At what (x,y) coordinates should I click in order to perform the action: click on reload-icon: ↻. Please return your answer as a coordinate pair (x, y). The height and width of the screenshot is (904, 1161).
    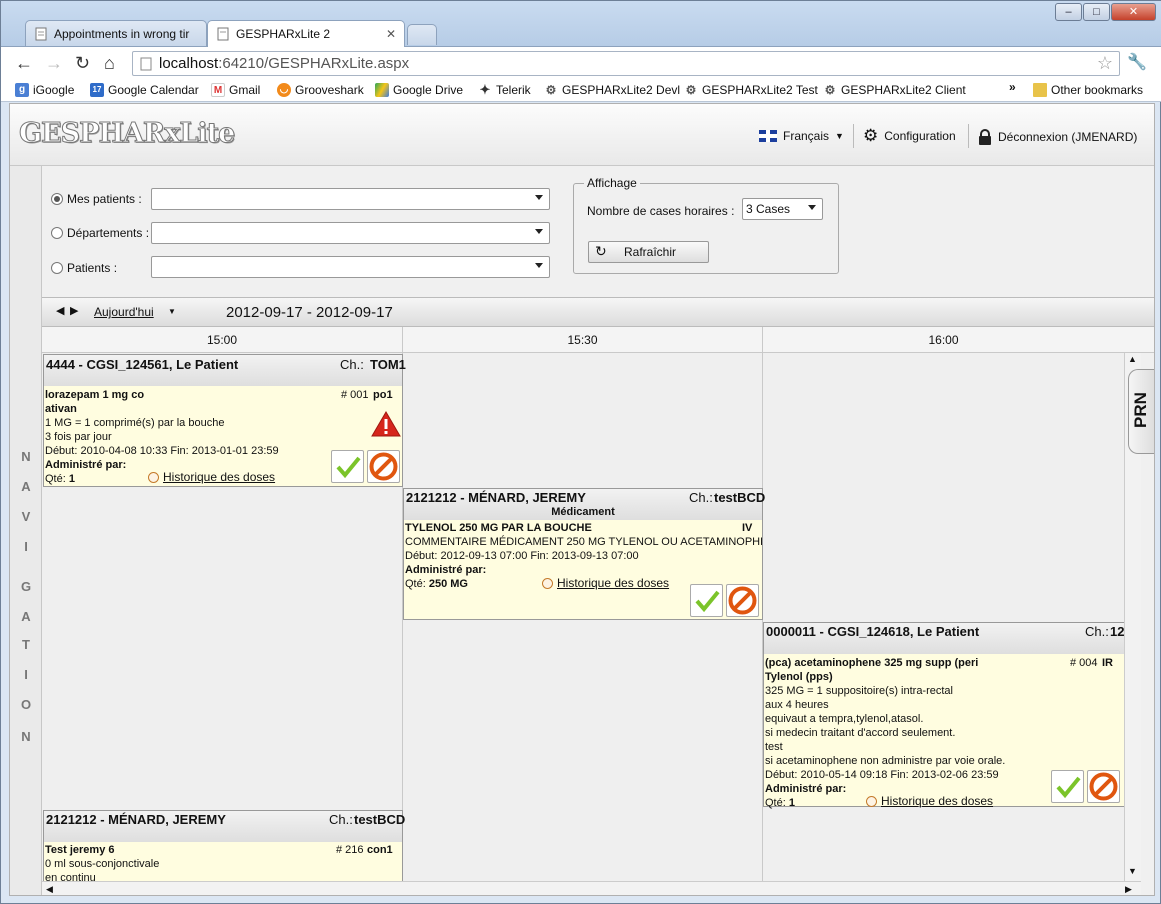
    Looking at the image, I should click on (82, 63).